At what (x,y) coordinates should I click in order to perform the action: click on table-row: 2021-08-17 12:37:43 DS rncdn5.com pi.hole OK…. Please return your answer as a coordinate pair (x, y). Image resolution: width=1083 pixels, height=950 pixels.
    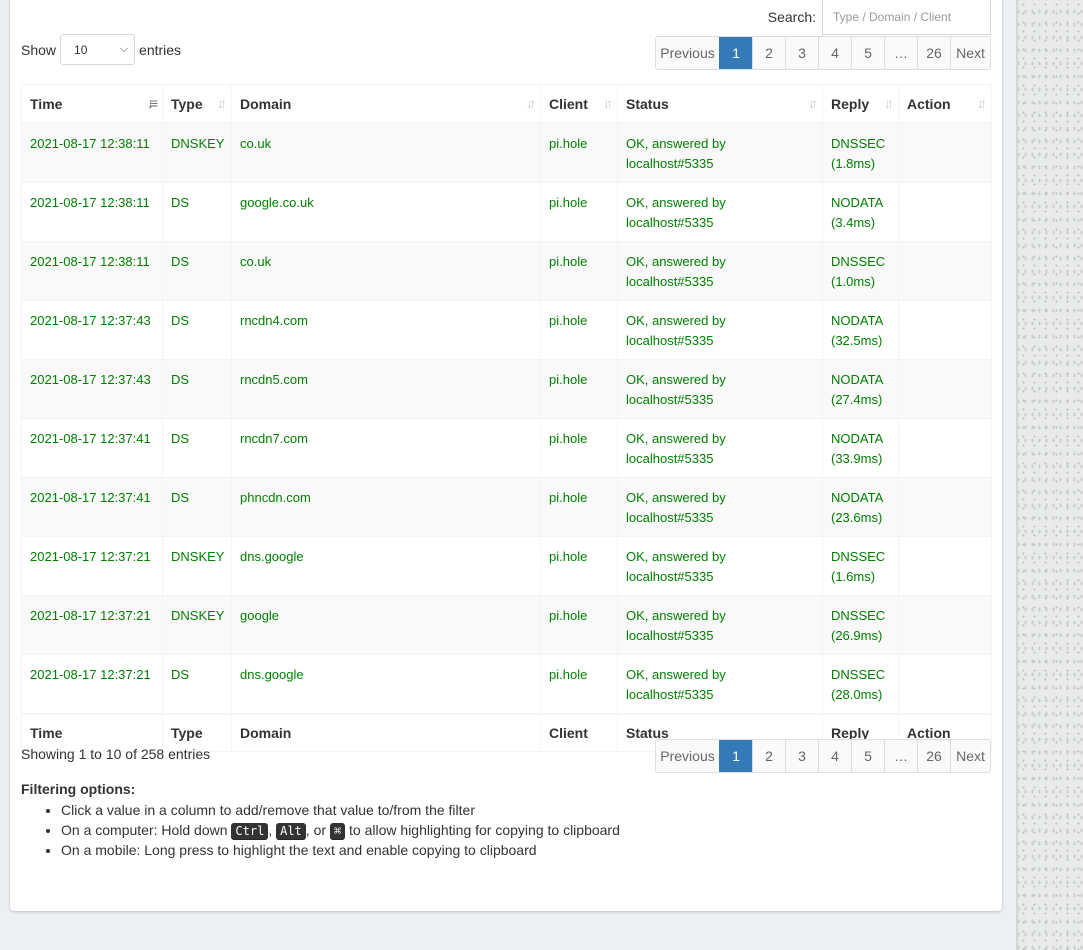
    Looking at the image, I should click on (506, 388).